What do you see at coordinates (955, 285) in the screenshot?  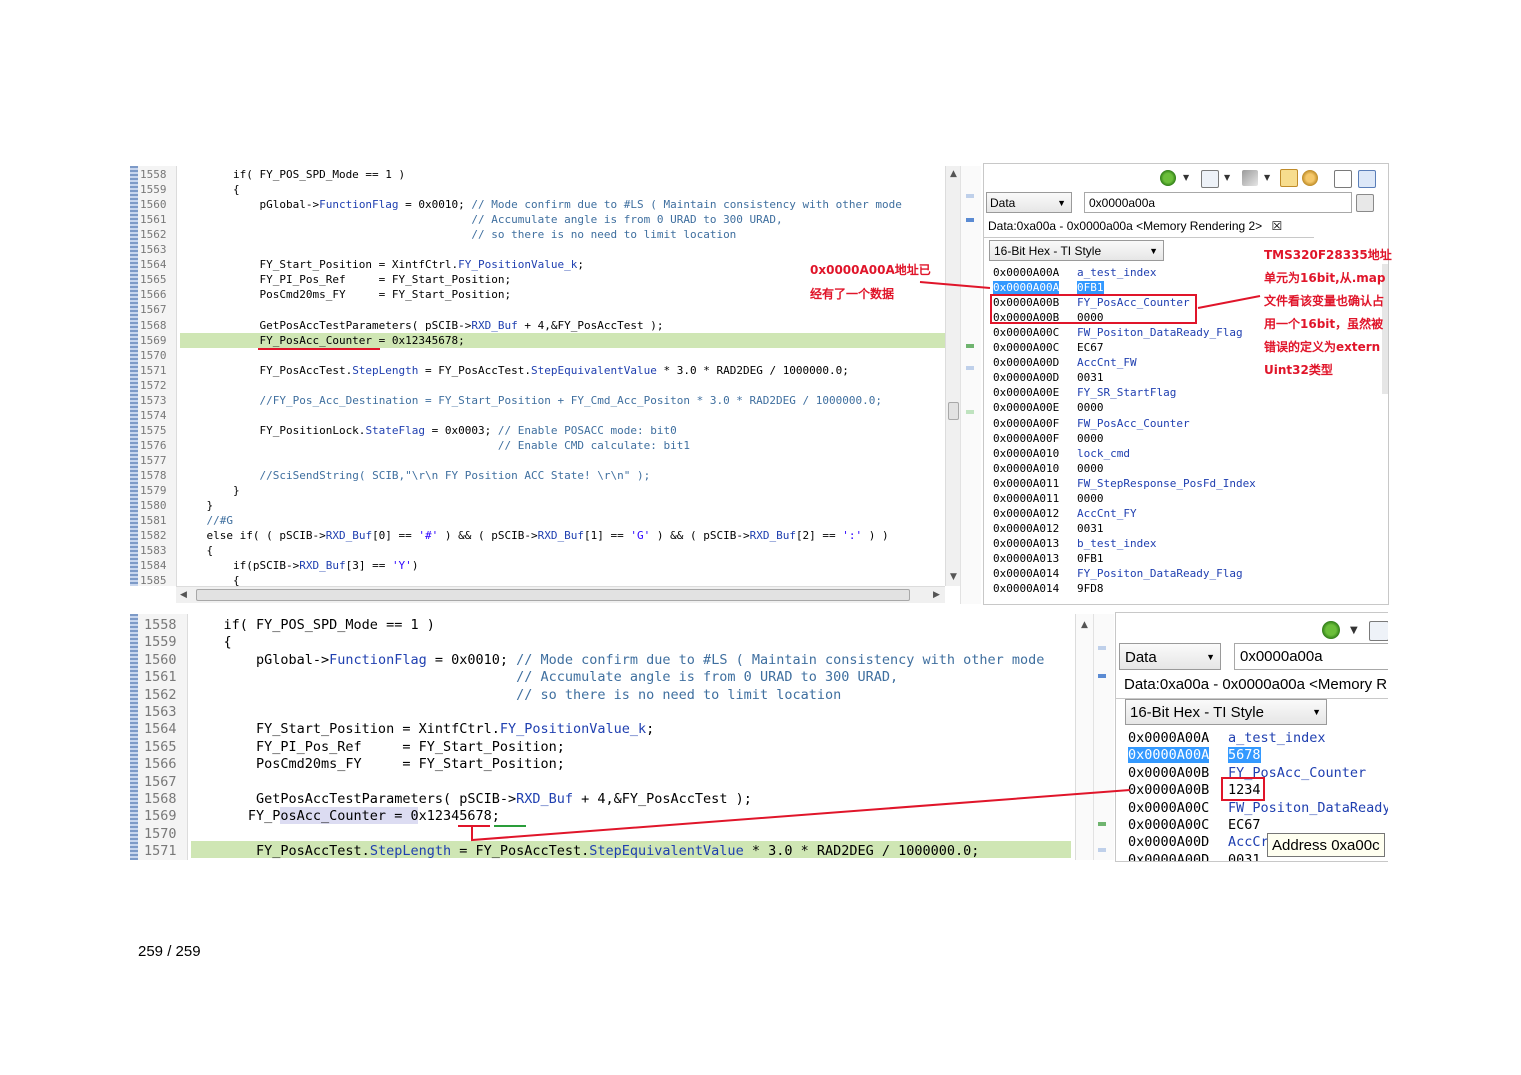 I see `pointer-left-annotation` at bounding box center [955, 285].